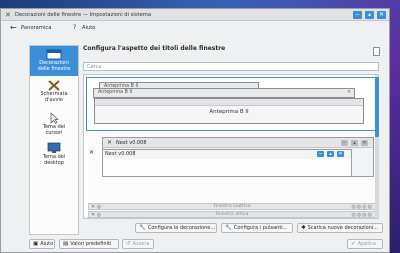 Image resolution: width=400 pixels, height=253 pixels. Describe the element at coordinates (224, 93) in the screenshot. I see `preview-window-middle: Anteprima B II ✕` at that location.